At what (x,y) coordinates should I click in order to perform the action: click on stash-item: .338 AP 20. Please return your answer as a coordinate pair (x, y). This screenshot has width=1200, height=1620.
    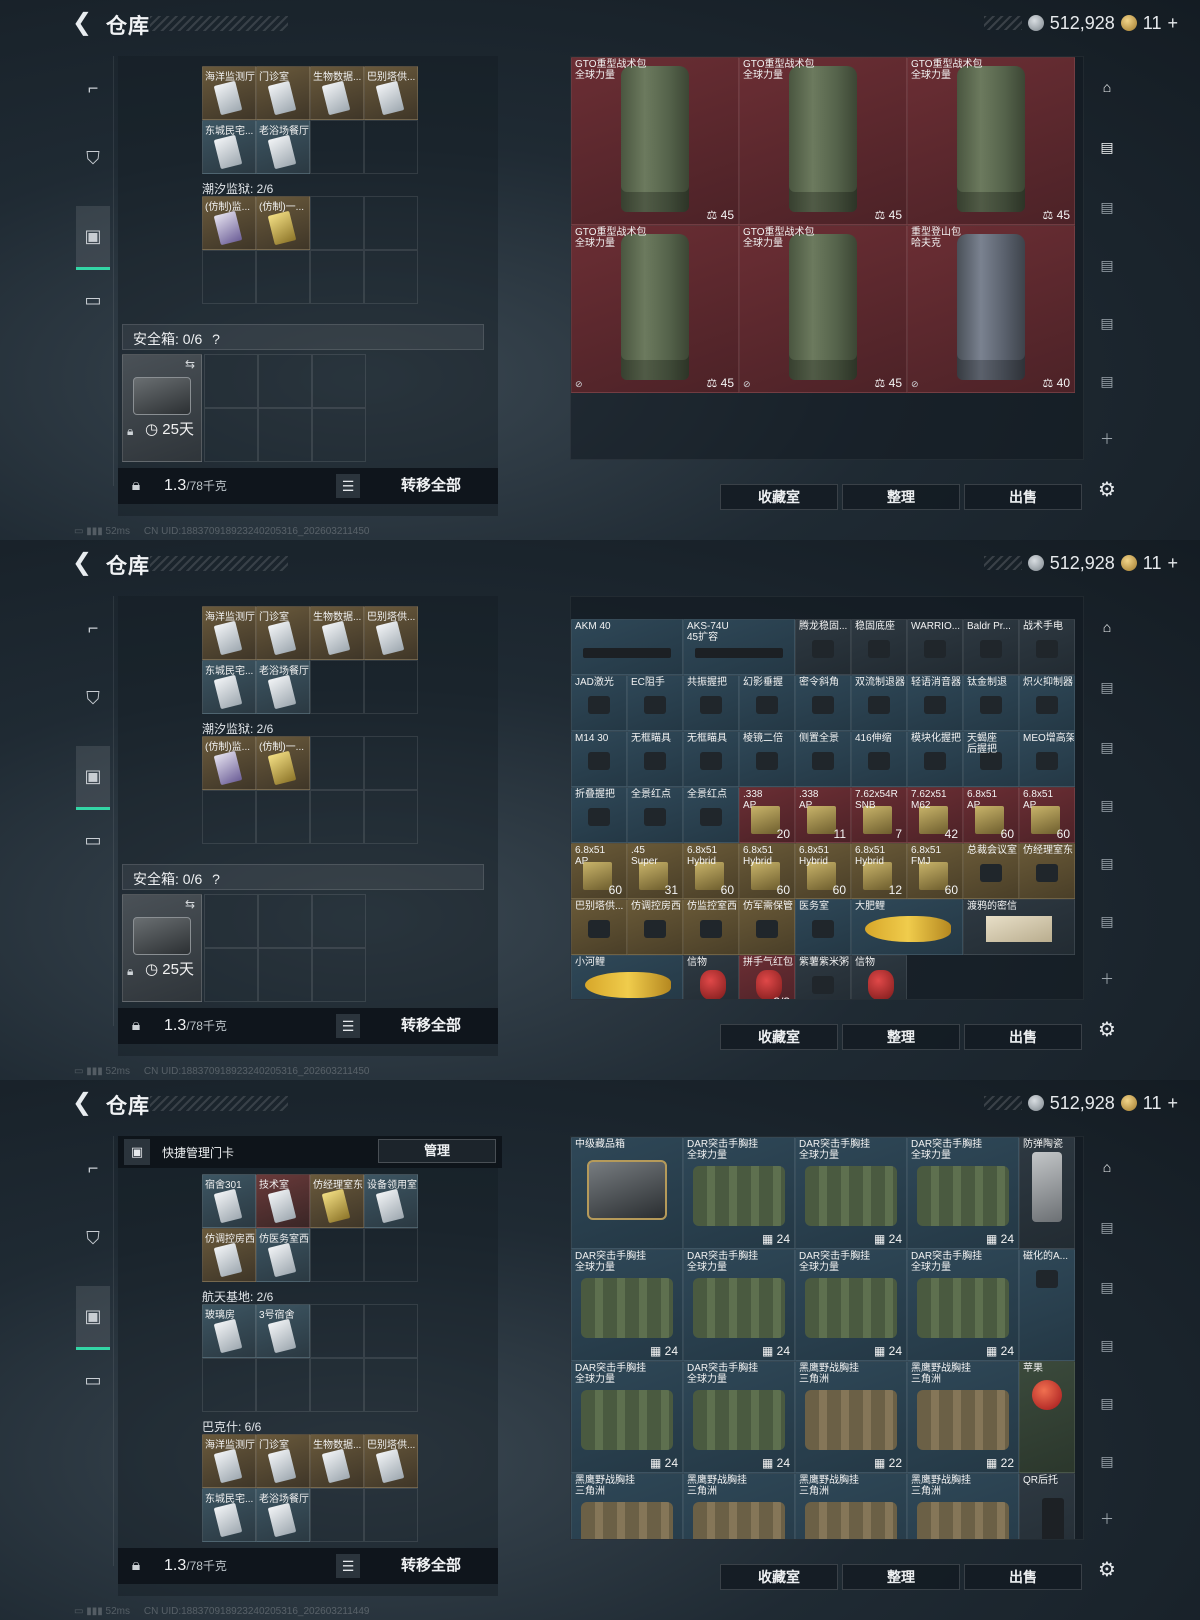
    Looking at the image, I should click on (767, 815).